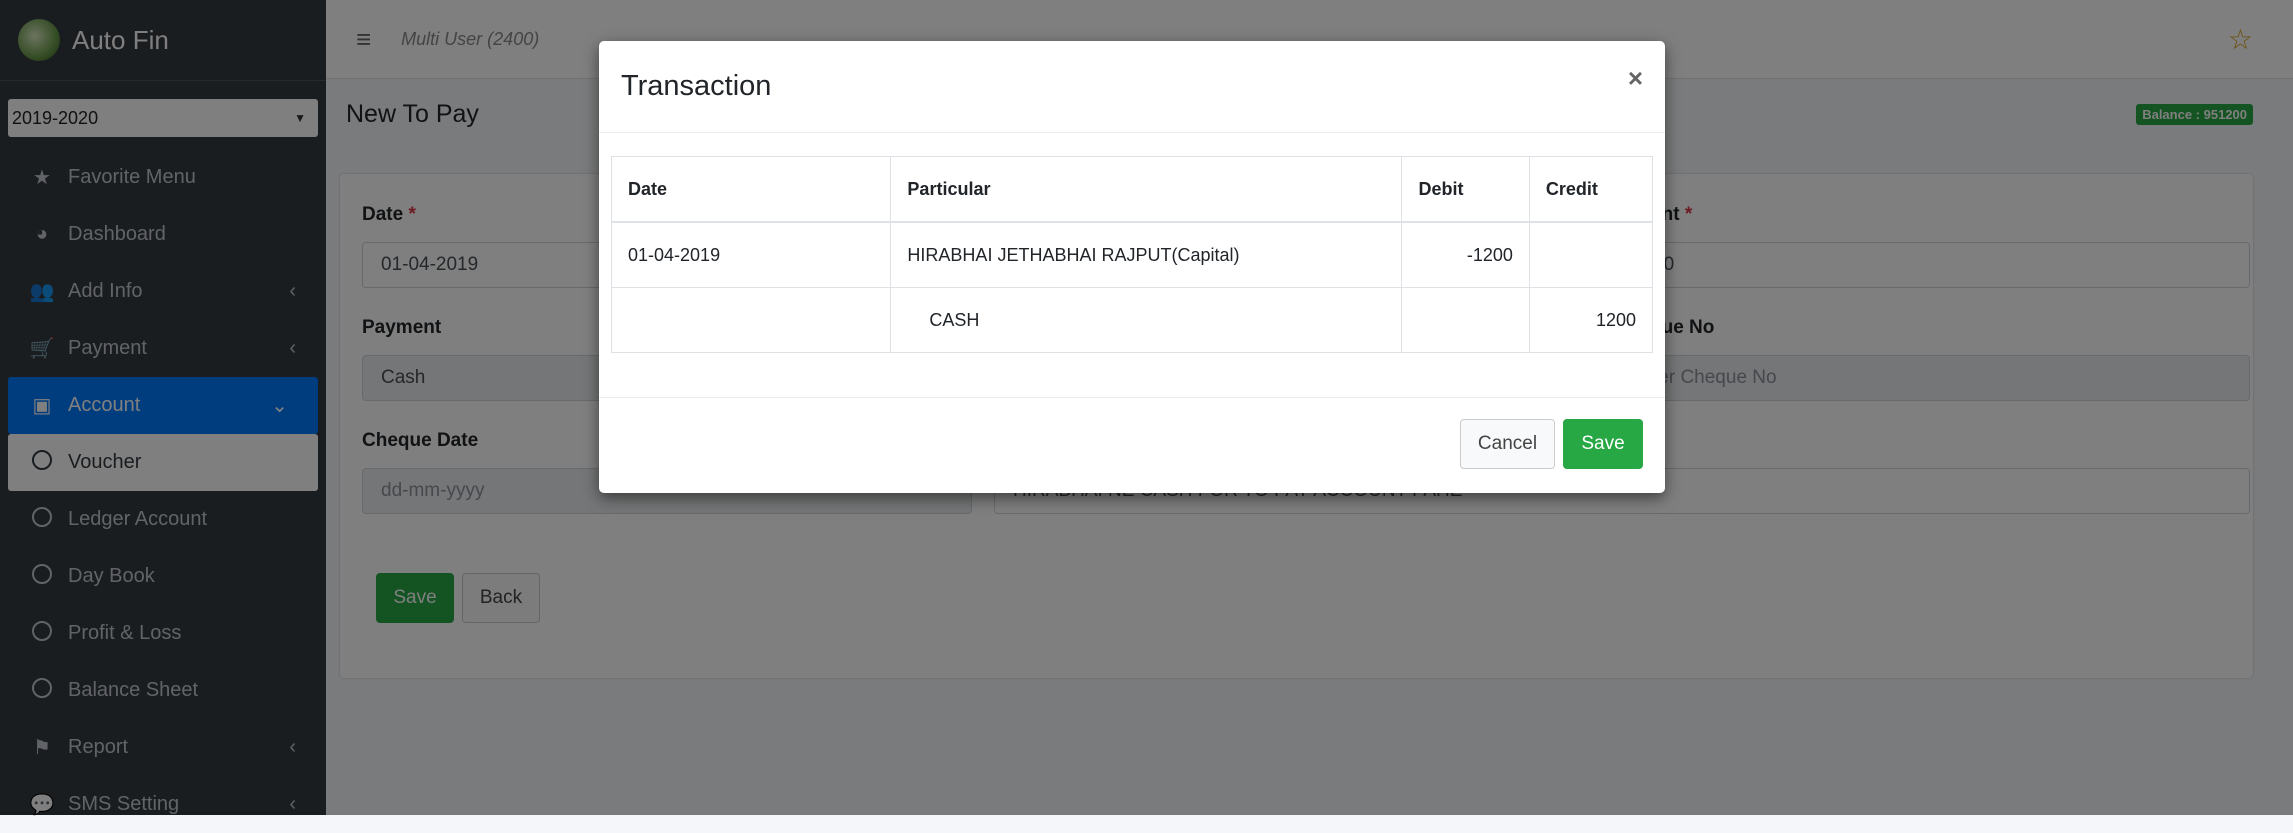 The width and height of the screenshot is (2293, 833). What do you see at coordinates (1507, 444) in the screenshot?
I see `cancel-button: Cancel` at bounding box center [1507, 444].